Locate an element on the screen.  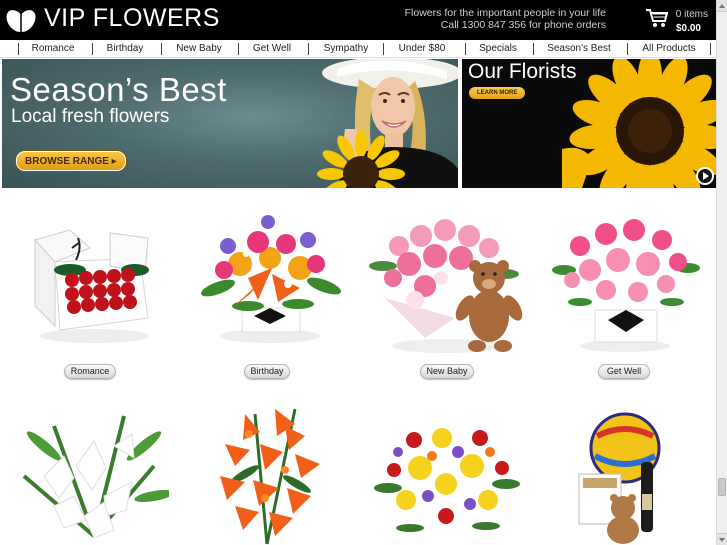
product-card-romance: Romance is located at coordinates (92, 303).